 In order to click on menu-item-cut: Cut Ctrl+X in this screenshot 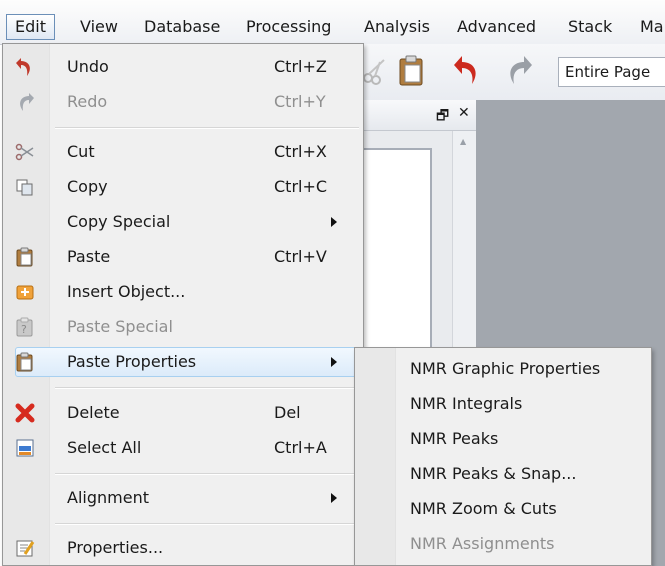, I will do `click(183, 152)`.